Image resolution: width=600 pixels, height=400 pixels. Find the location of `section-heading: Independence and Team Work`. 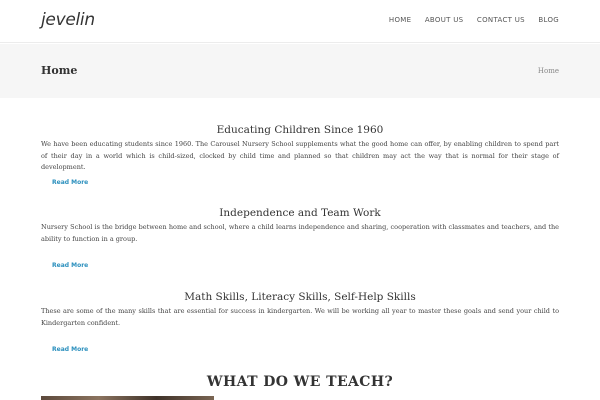

section-heading: Independence and Team Work is located at coordinates (300, 213).